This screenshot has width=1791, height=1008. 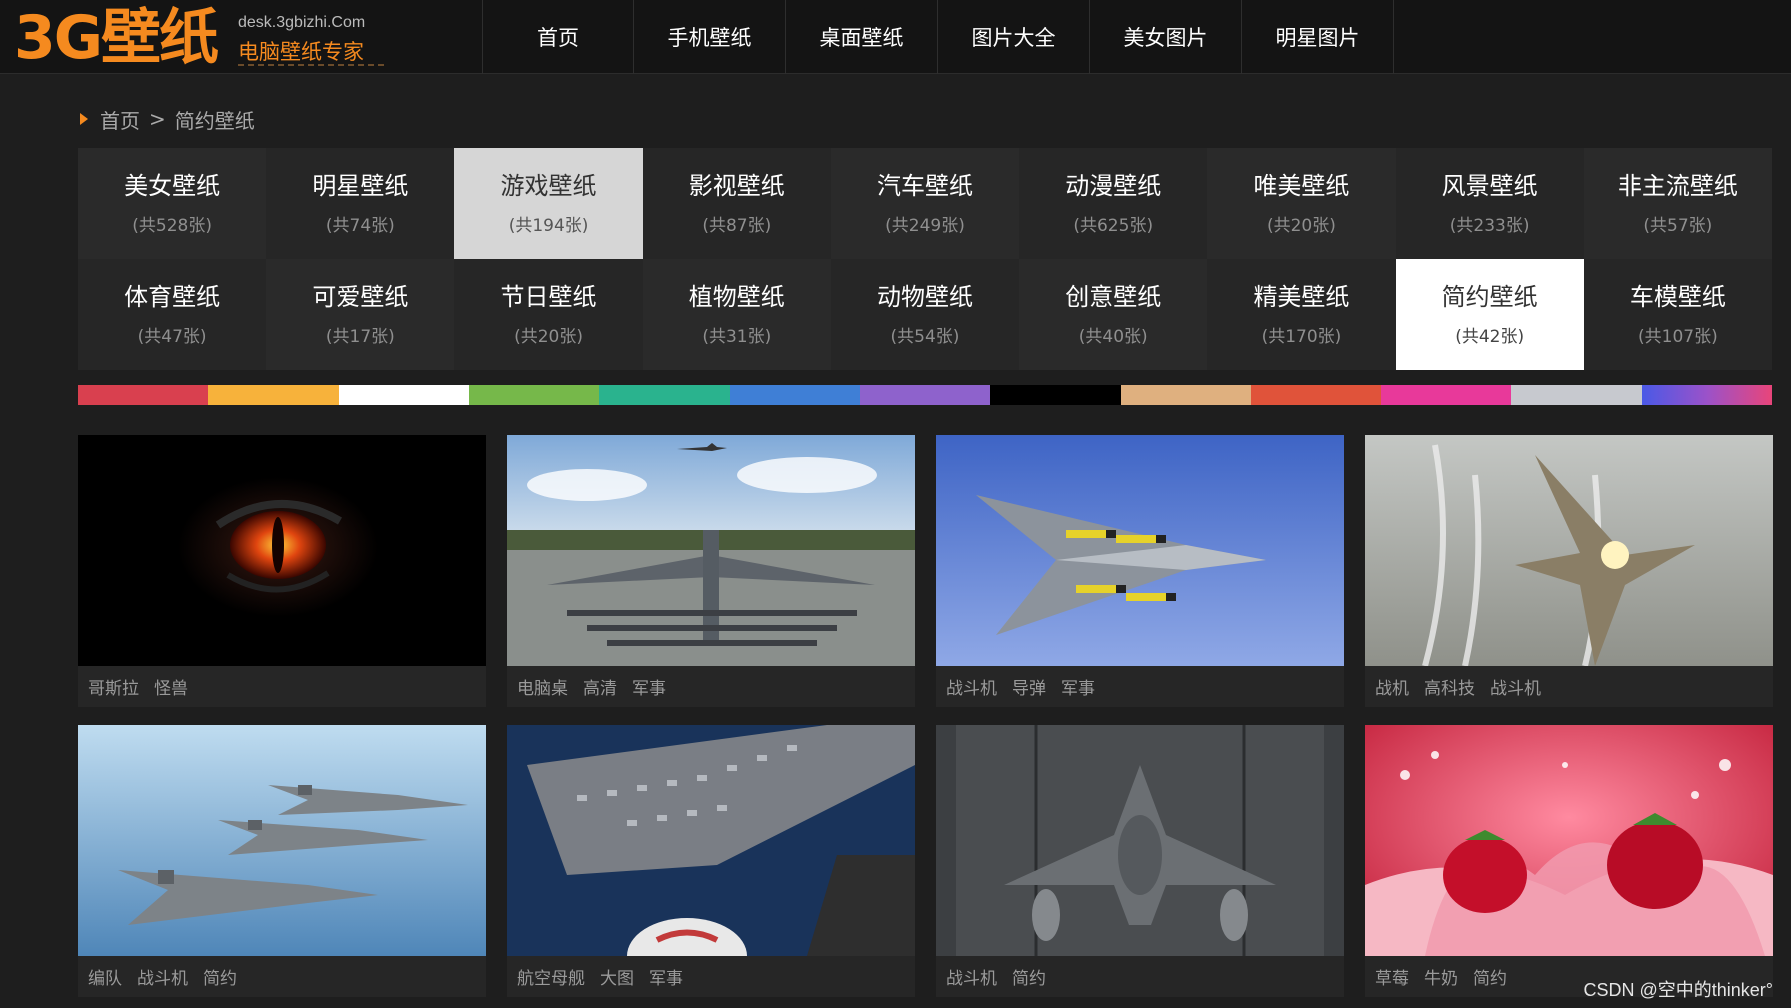 I want to click on category-item: 游戏壁纸 (共194张), so click(x=548, y=203).